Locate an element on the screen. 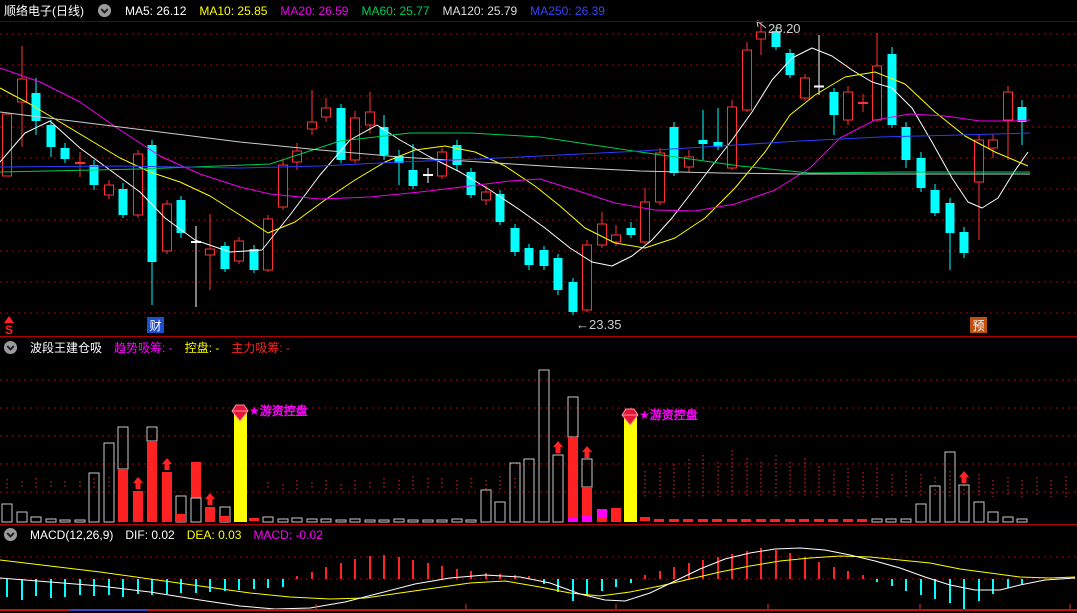 This screenshot has width=1077, height=613. buy-signal-marker: S is located at coordinates (9, 326).